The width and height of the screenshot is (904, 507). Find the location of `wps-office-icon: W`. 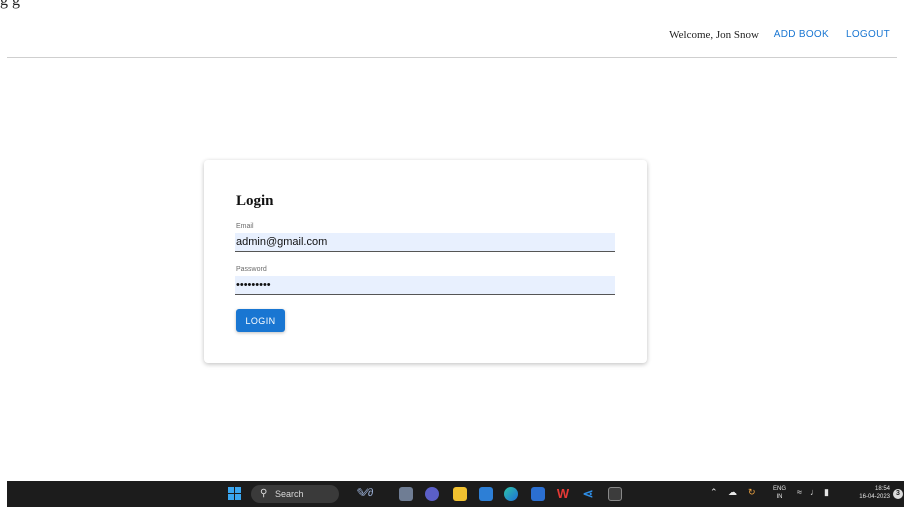

wps-office-icon: W is located at coordinates (563, 494).